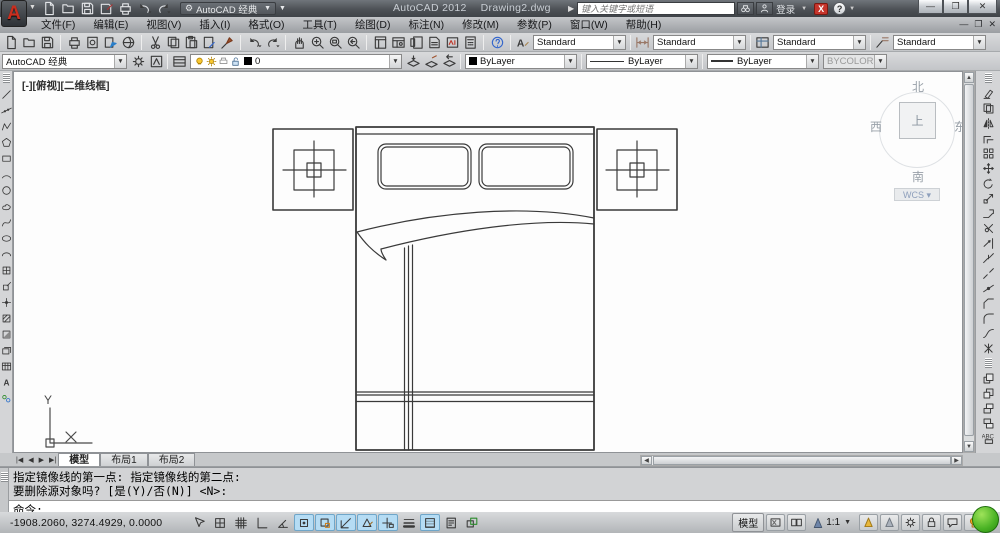 This screenshot has width=1000, height=533. What do you see at coordinates (988, 183) in the screenshot?
I see `rotate-icon` at bounding box center [988, 183].